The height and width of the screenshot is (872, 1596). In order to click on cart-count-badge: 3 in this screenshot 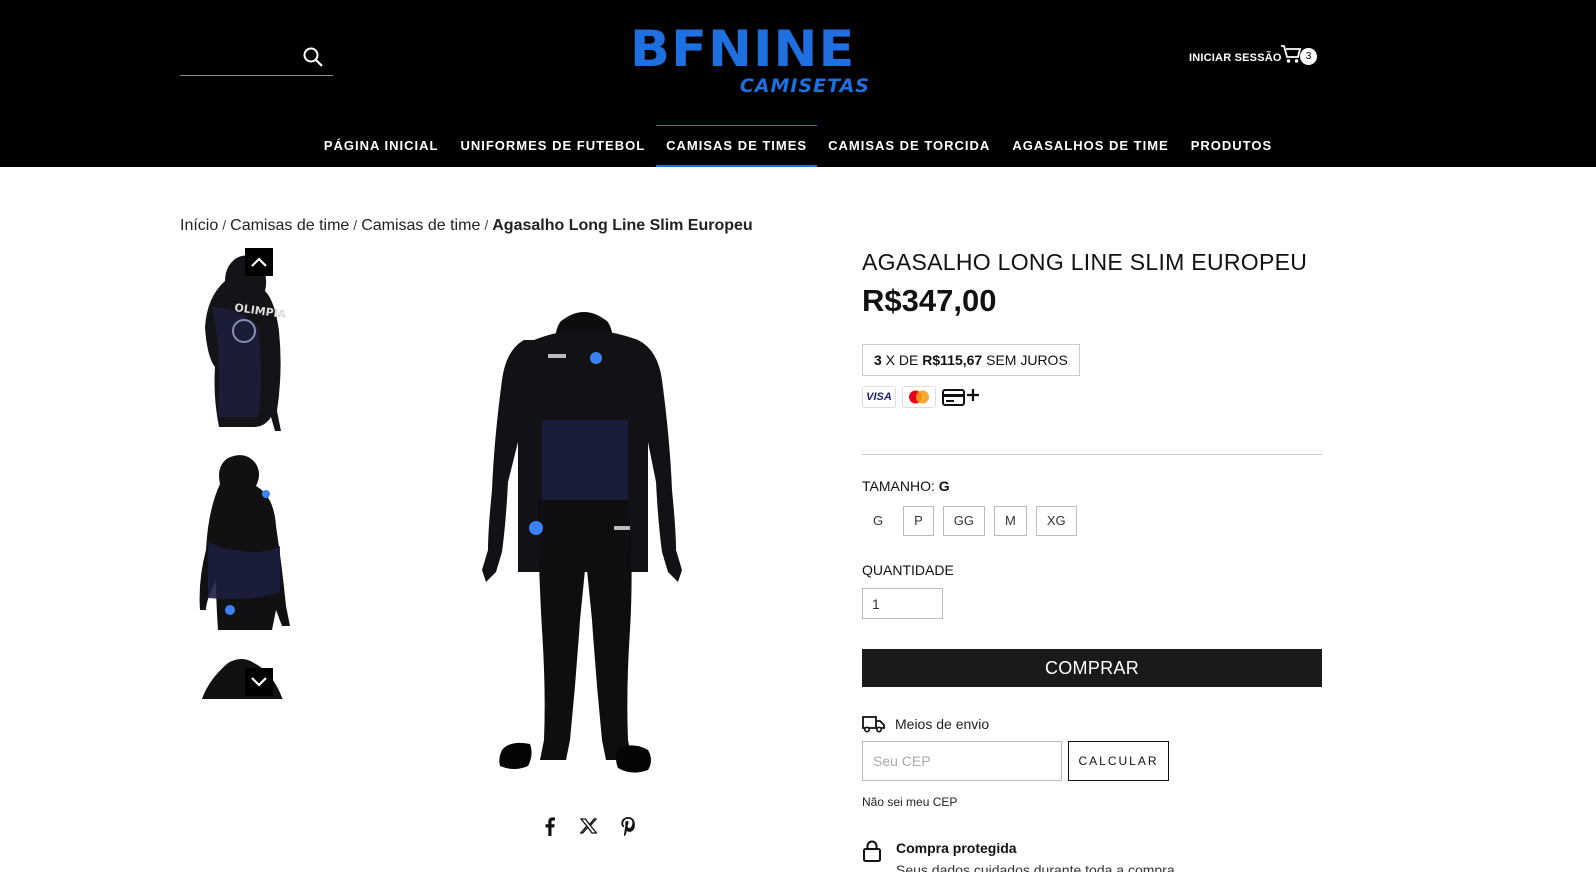, I will do `click(1308, 56)`.